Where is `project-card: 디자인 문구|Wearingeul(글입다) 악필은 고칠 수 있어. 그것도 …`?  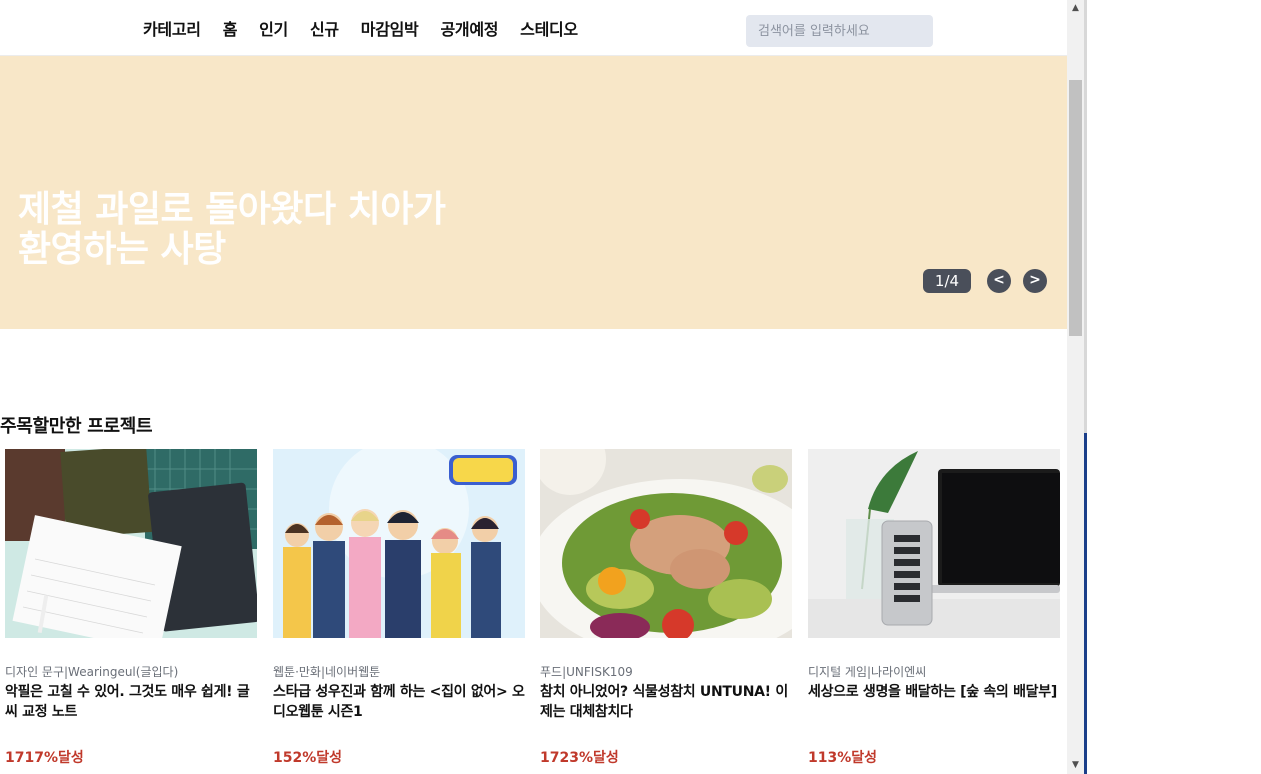
project-card: 디자인 문구|Wearingeul(글입다) 악필은 고칠 수 있어. 그것도 … is located at coordinates (131, 607).